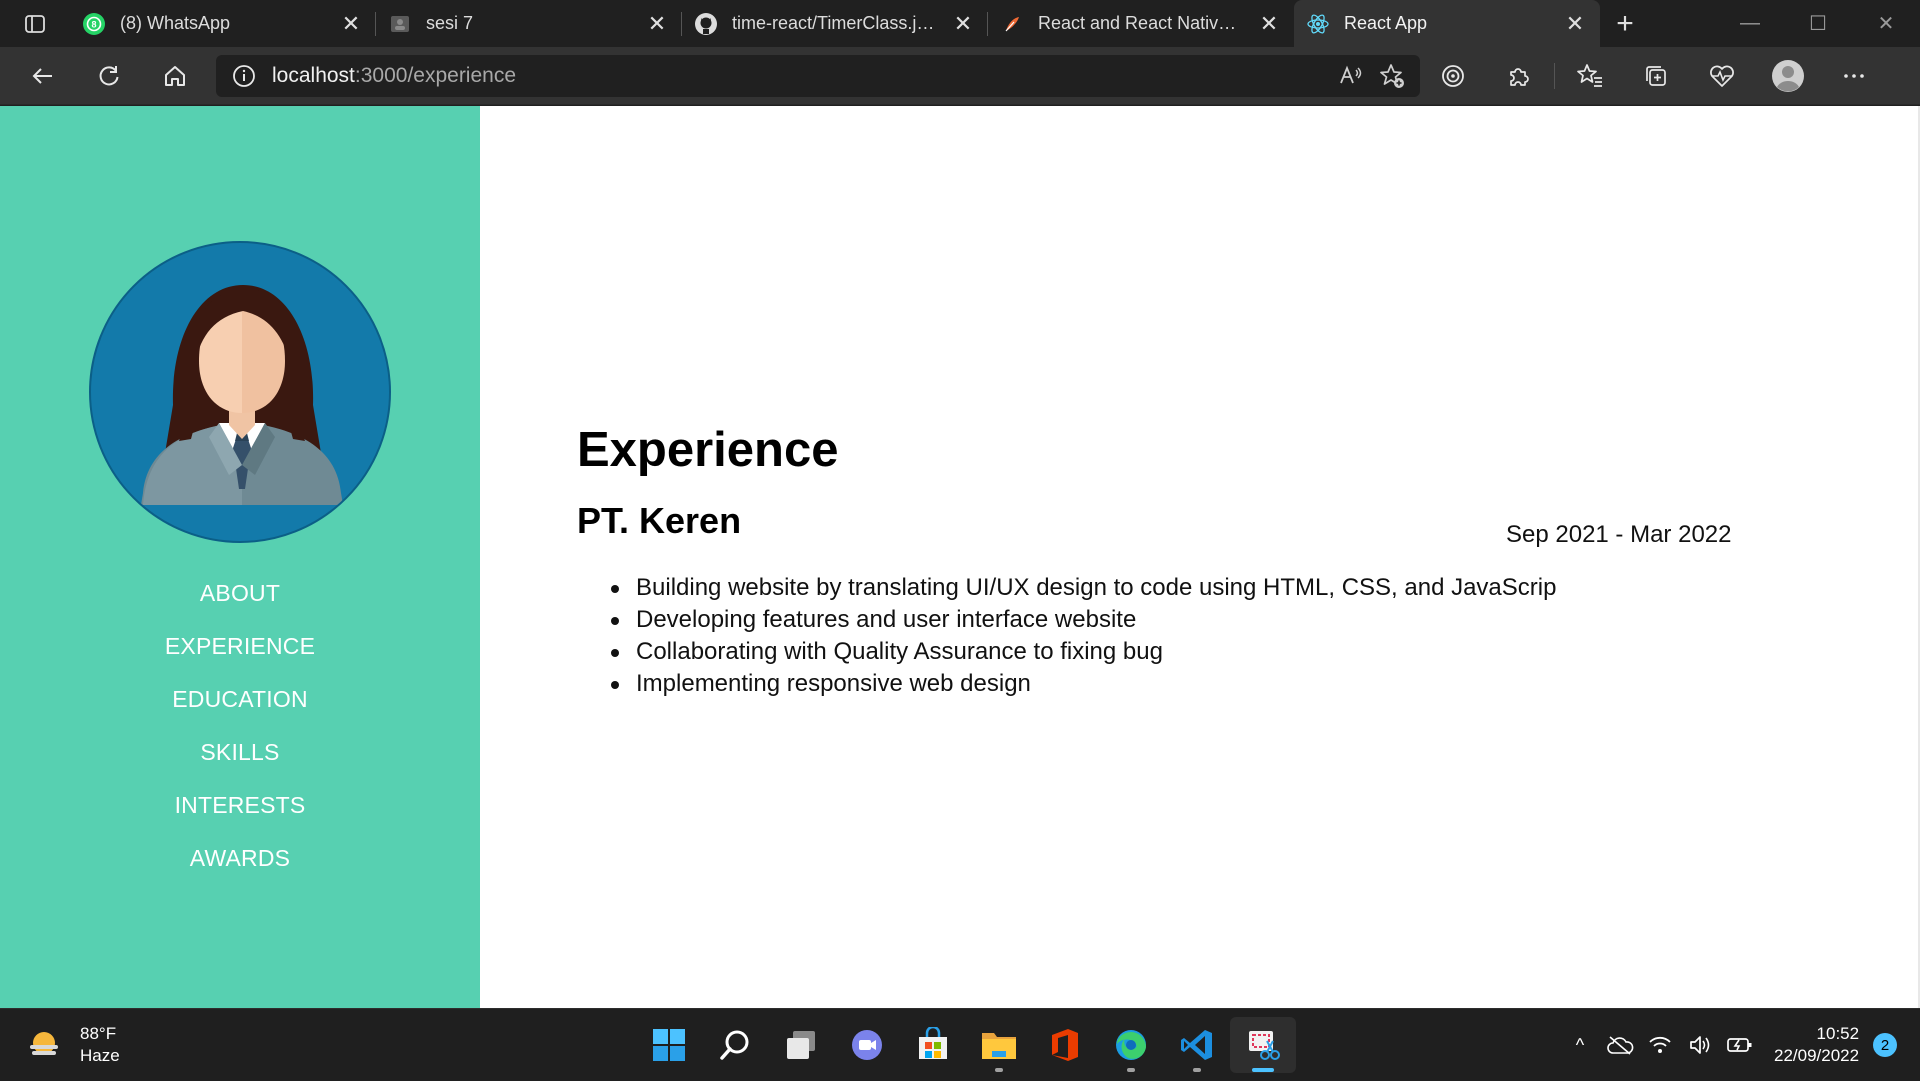  I want to click on favorites-button, so click(1590, 76).